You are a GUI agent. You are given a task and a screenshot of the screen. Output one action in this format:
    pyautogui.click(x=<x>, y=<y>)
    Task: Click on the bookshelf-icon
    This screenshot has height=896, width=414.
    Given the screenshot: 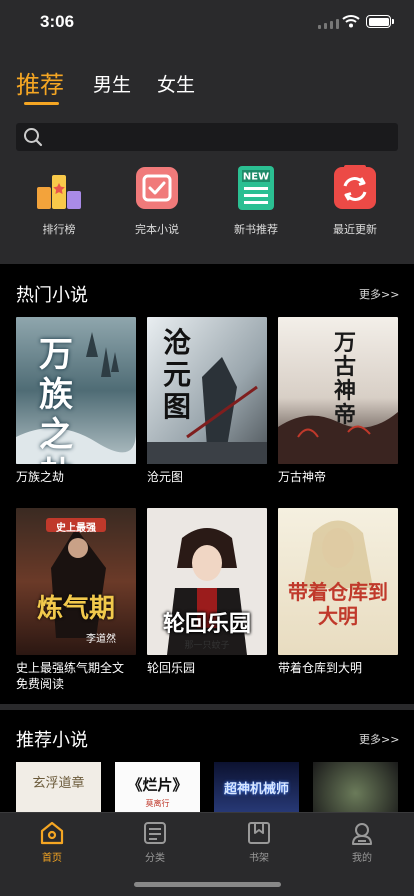 What is the action you would take?
    pyautogui.click(x=259, y=833)
    